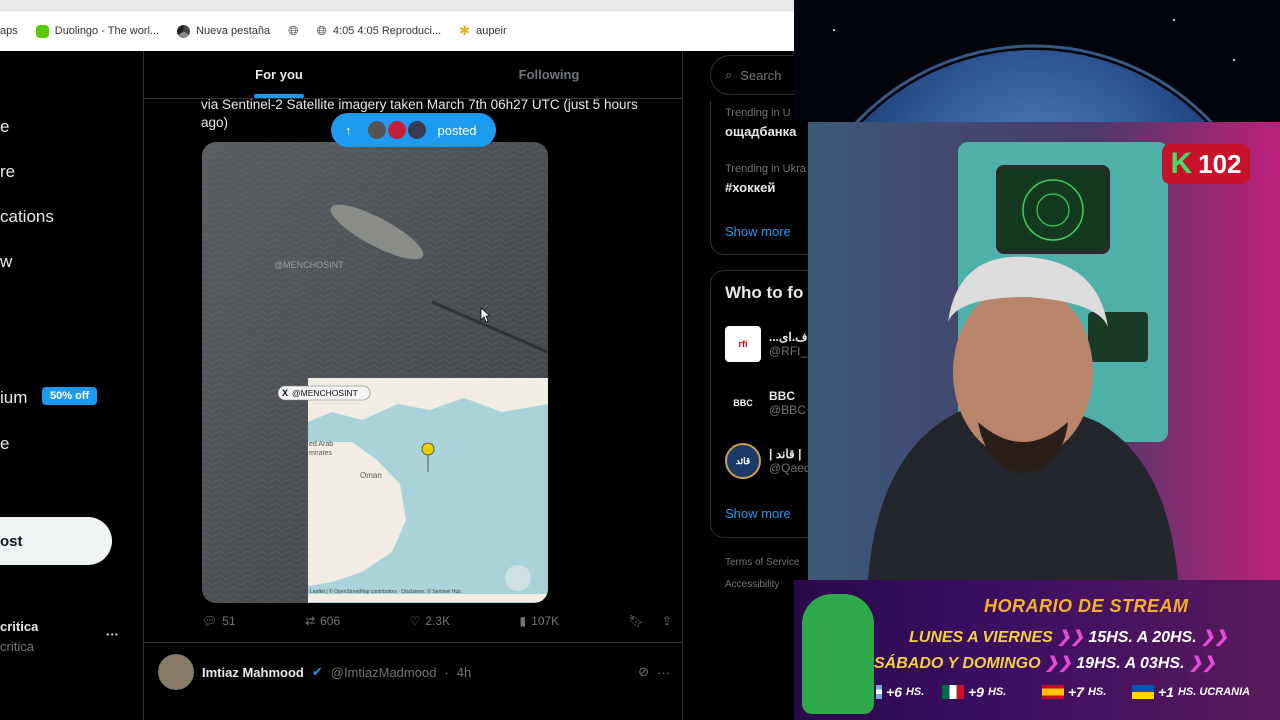 This screenshot has width=1280, height=720. What do you see at coordinates (1068, 637) in the screenshot?
I see `schedule-row-weekdays: LUNES A VIERNES ❯❯ 15HS. A 20HS. ❯❯` at bounding box center [1068, 637].